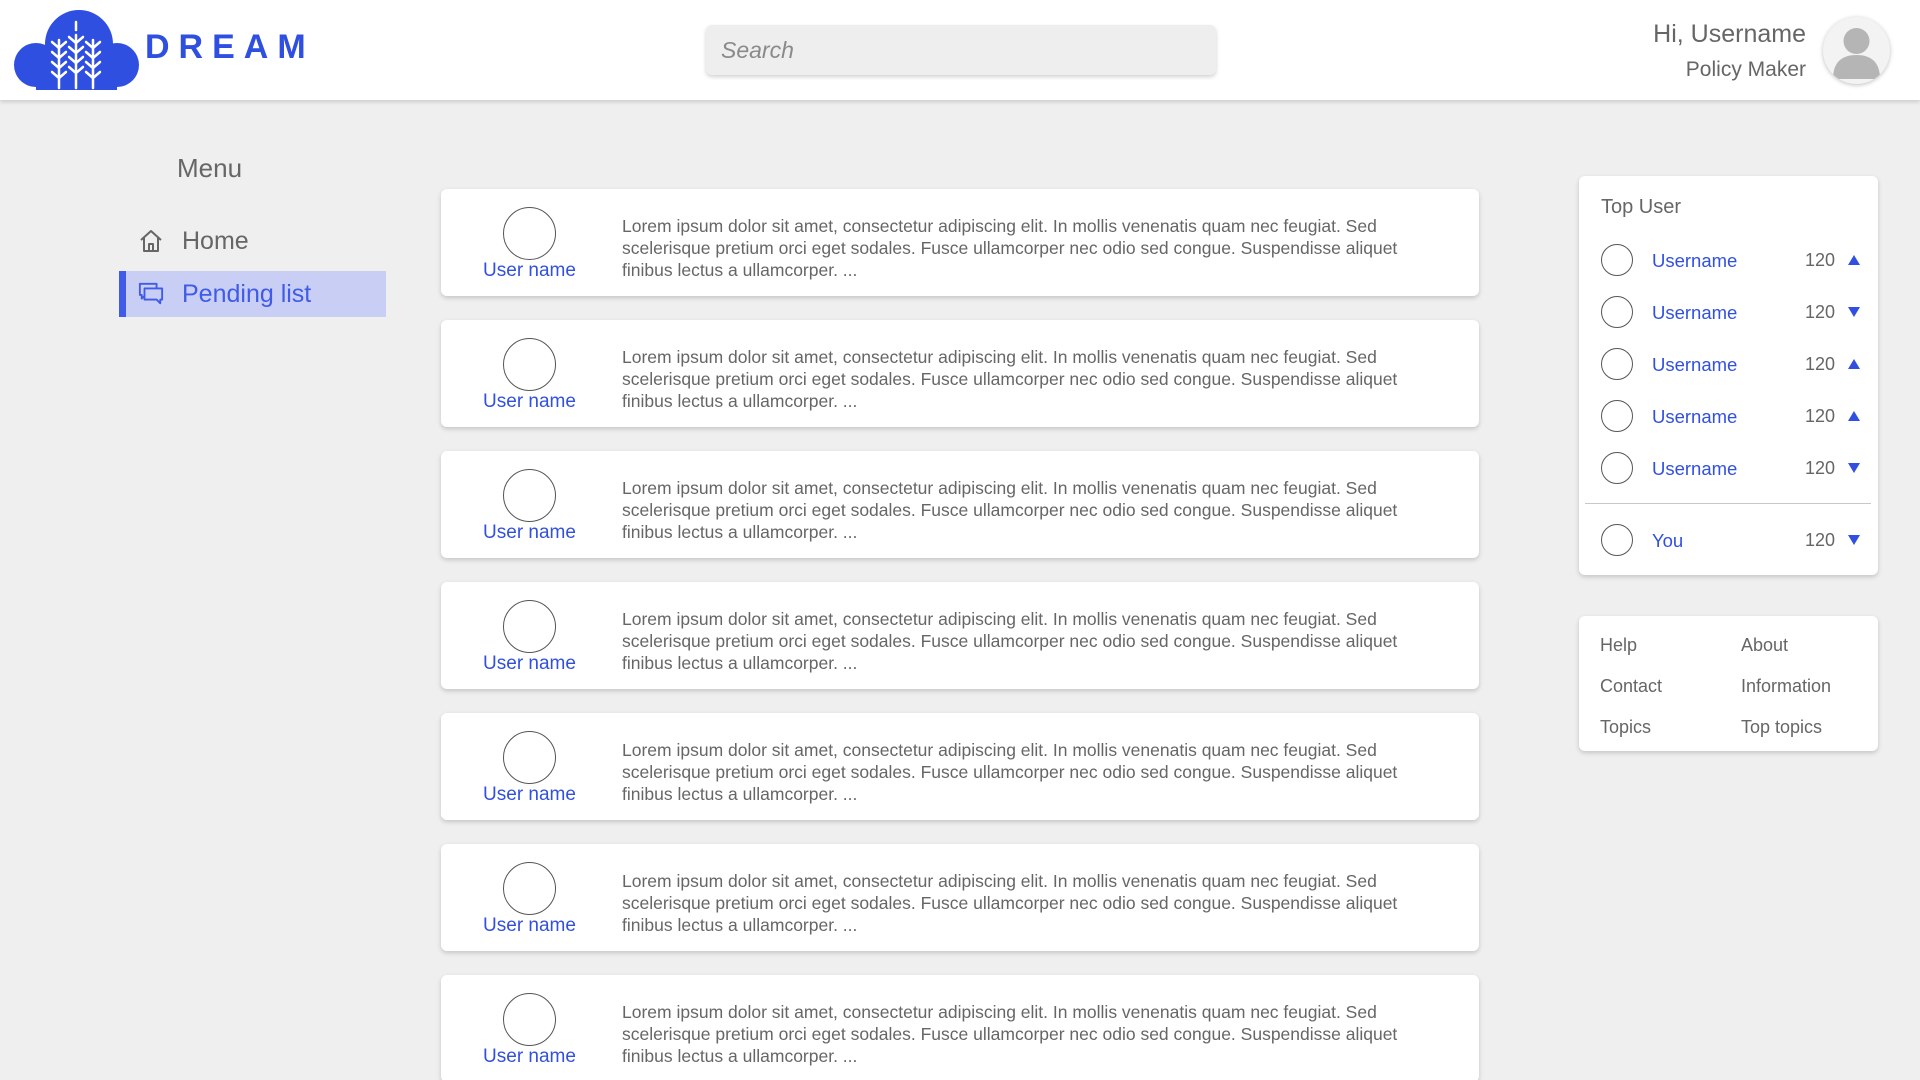  Describe the element at coordinates (151, 241) in the screenshot. I see `home-icon` at that location.